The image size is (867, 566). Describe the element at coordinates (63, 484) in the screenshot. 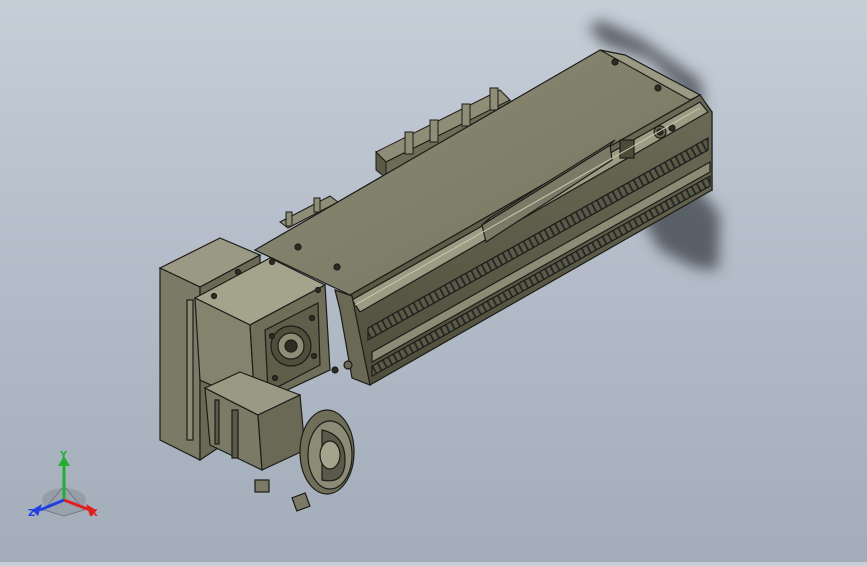

I see `coordinate-triad: Y X Z` at that location.